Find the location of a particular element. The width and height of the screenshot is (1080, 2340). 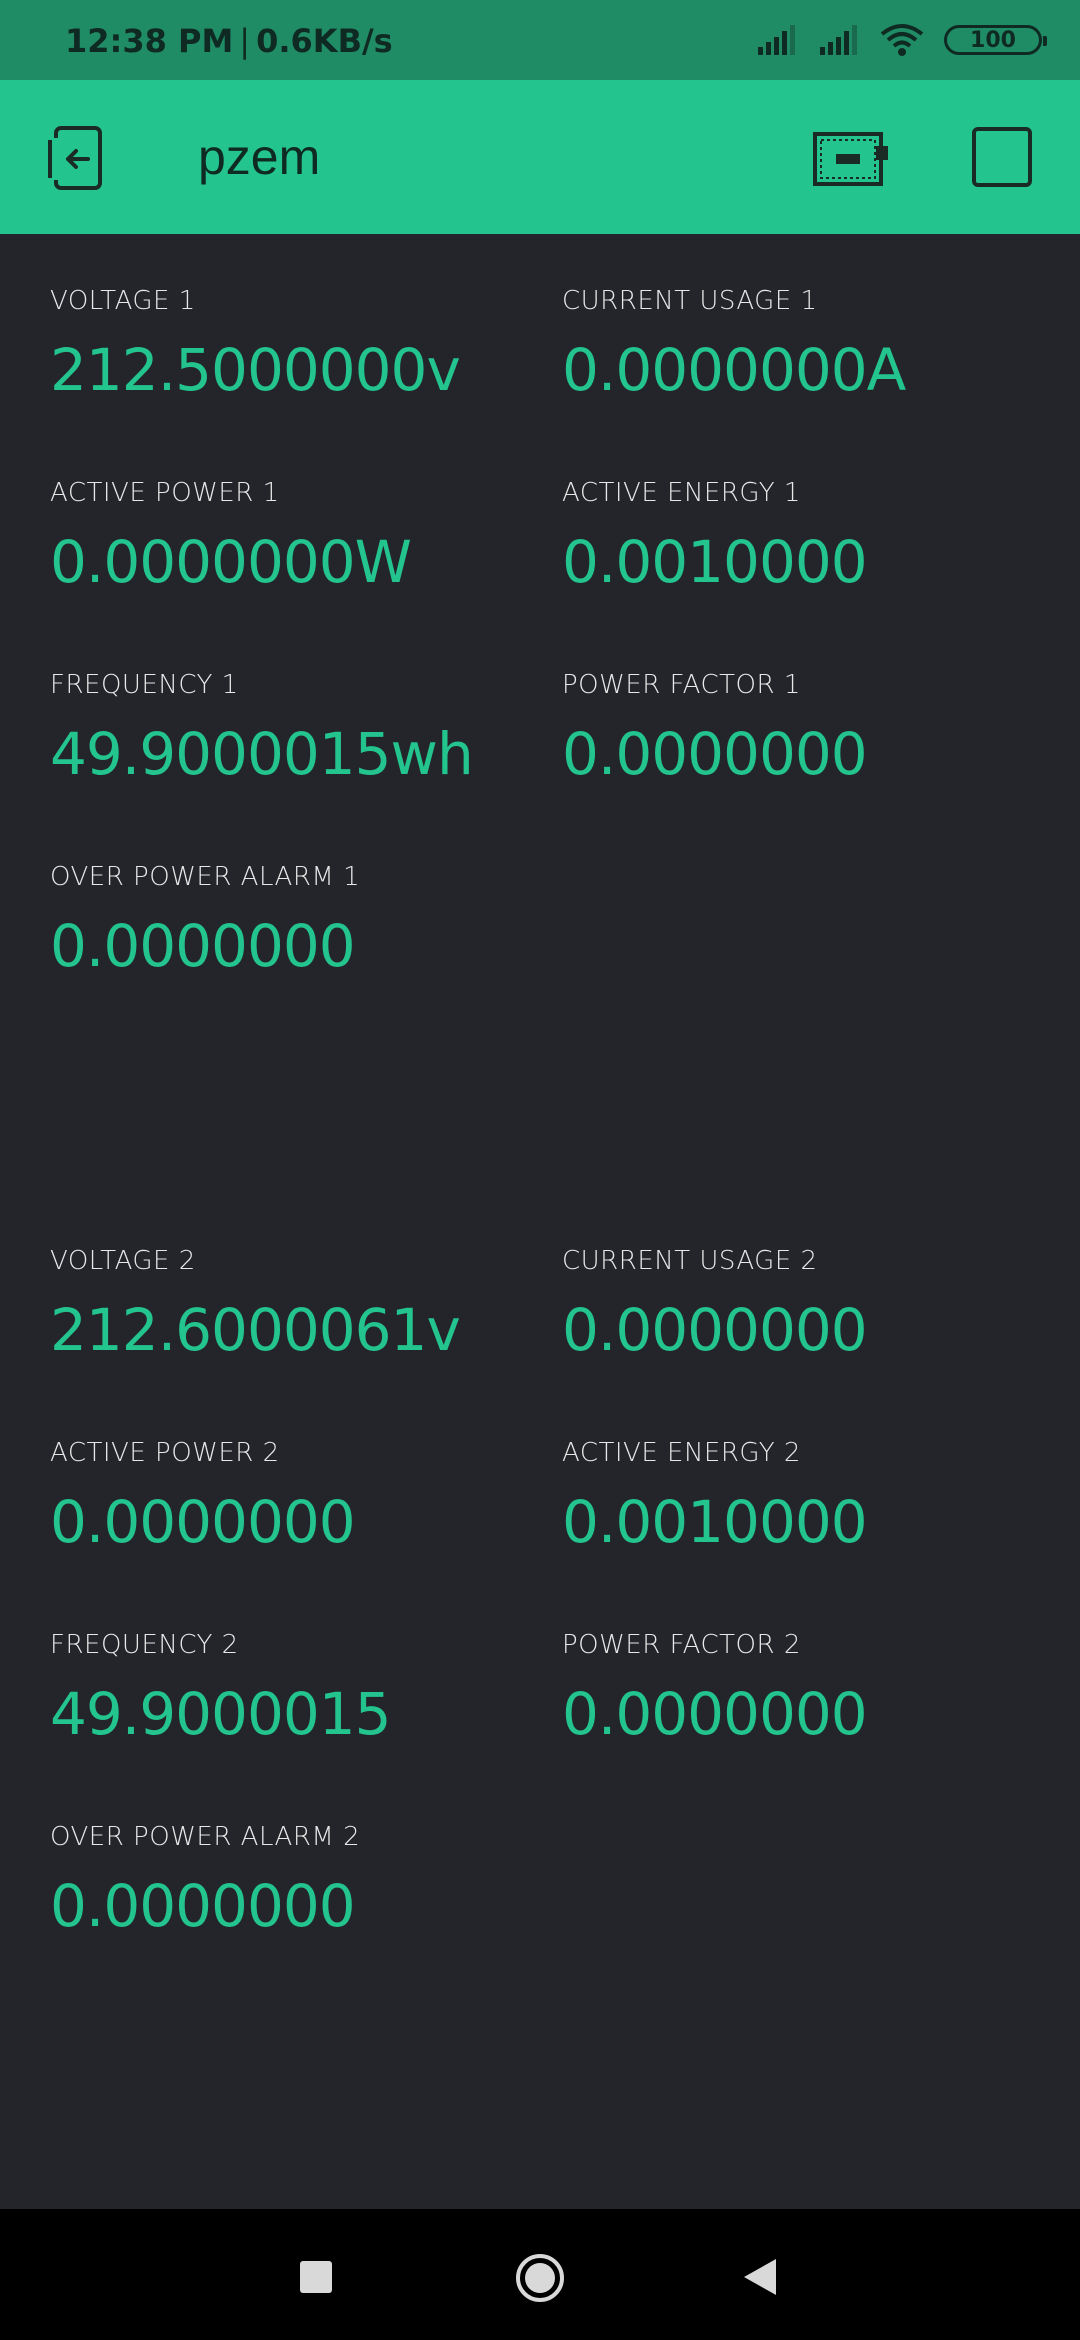

app-header: pzem is located at coordinates (540, 157).